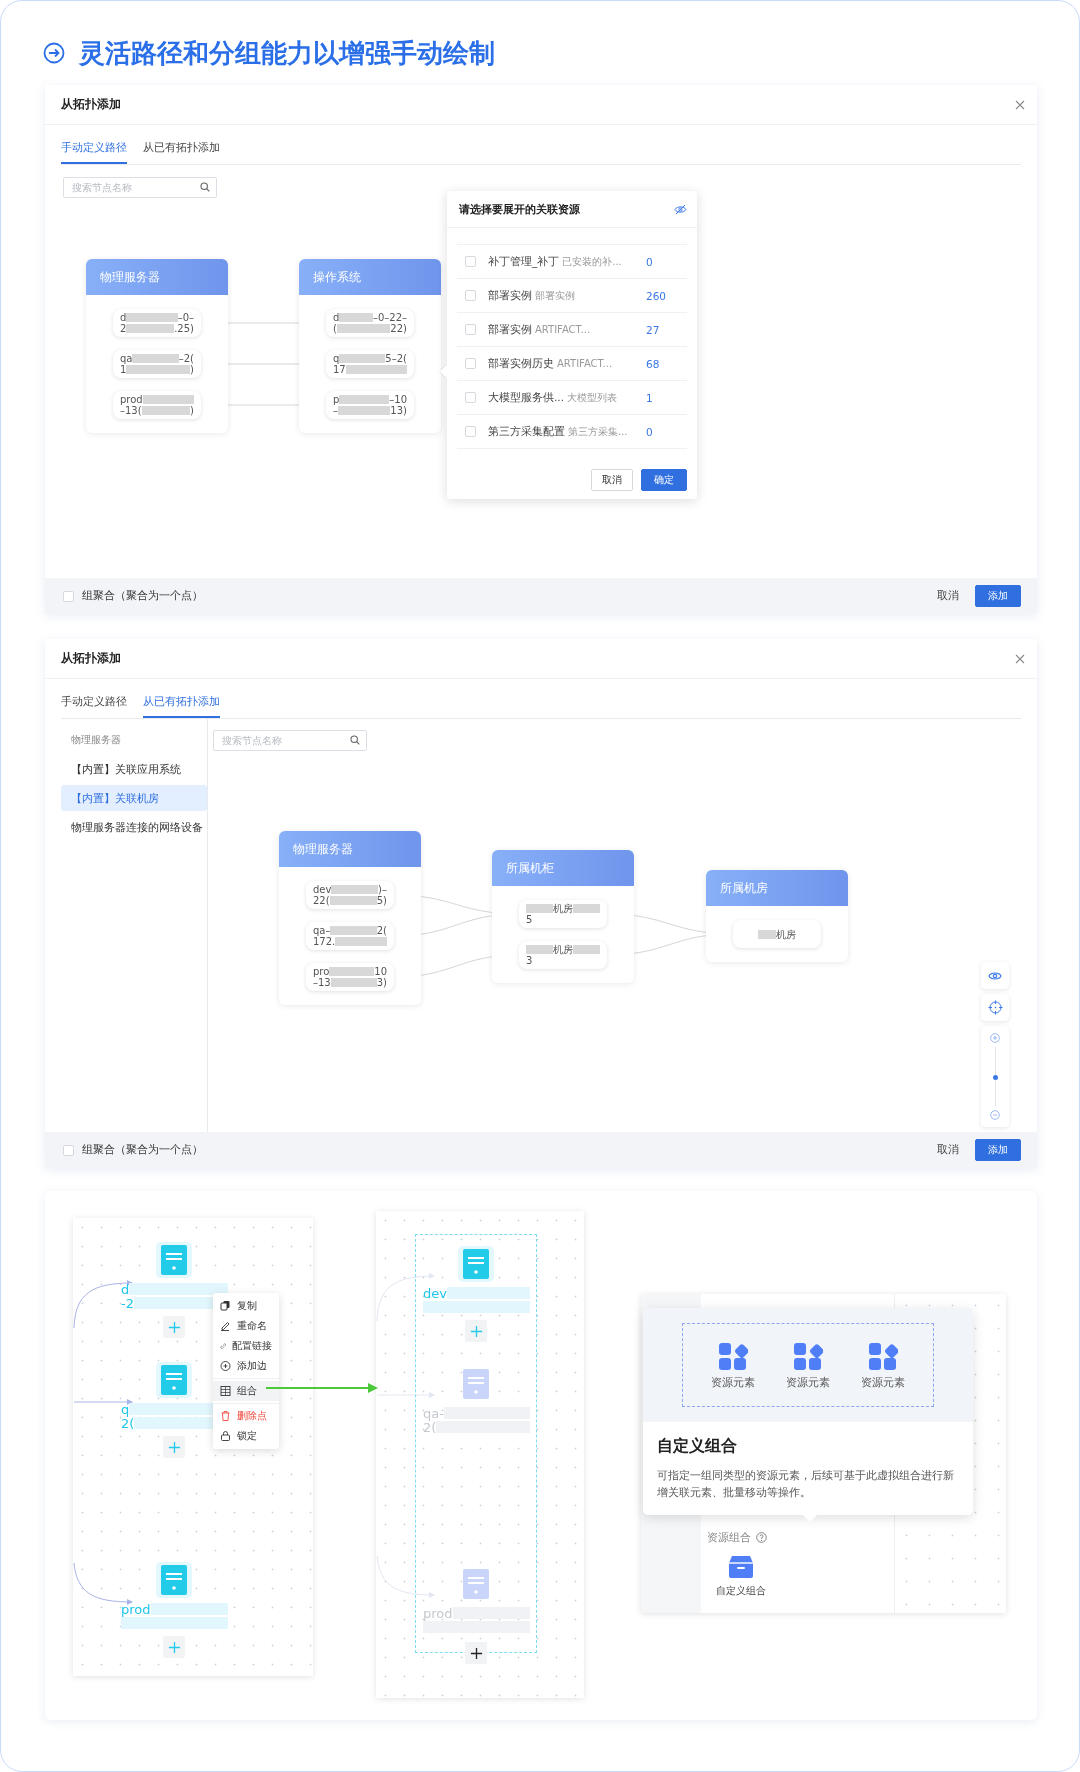 The width and height of the screenshot is (1080, 1772). I want to click on confirm-button: 确定, so click(664, 480).